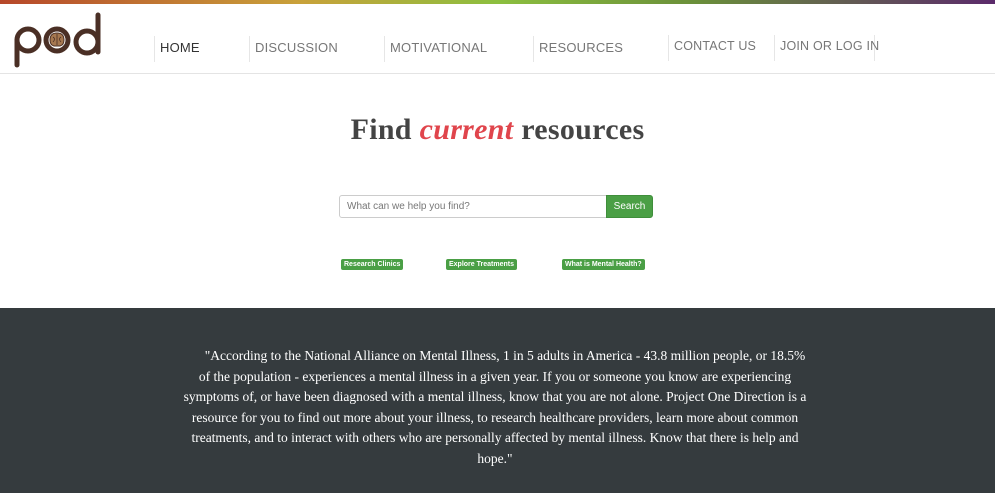  I want to click on nav-item-discussion: DISCUSSION, so click(316, 49).